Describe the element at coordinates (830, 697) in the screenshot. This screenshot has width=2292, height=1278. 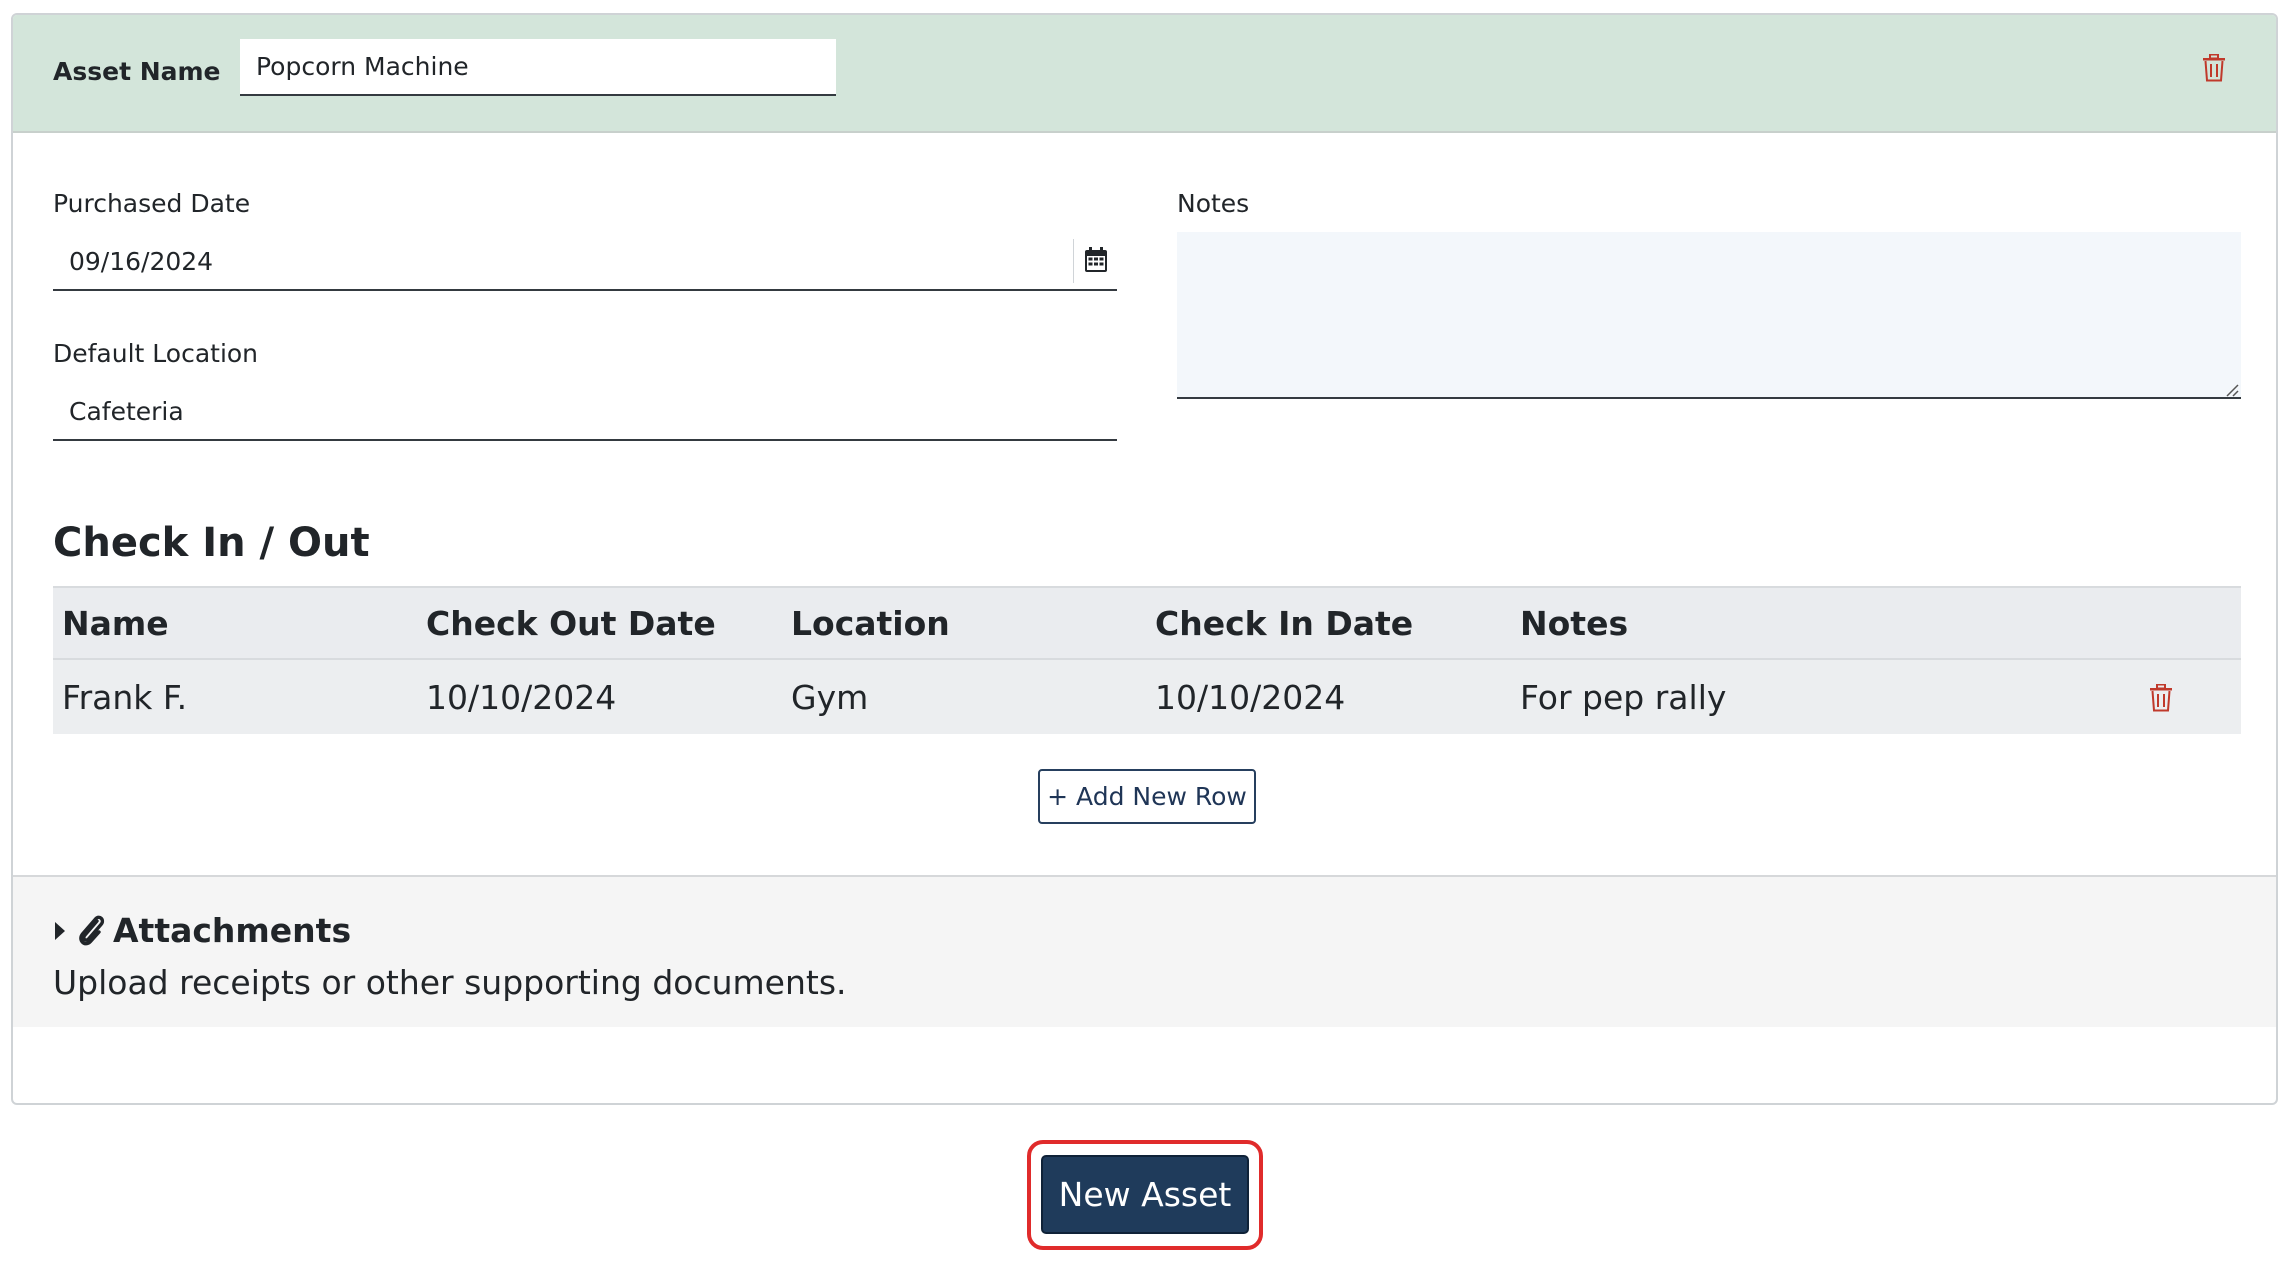
I see `row-location: Gym` at that location.